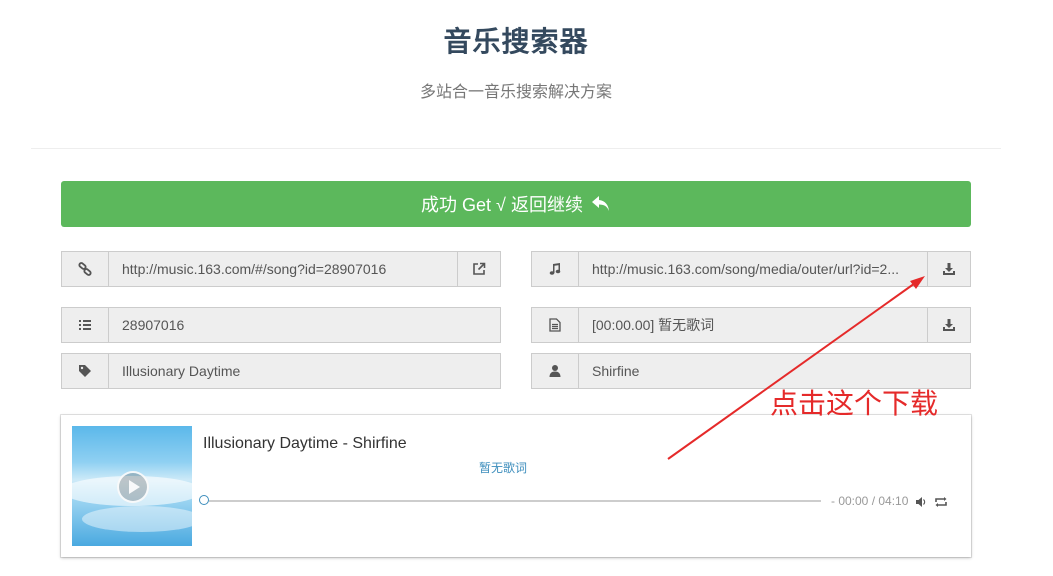 This screenshot has width=1053, height=576. I want to click on link-icon, so click(85, 269).